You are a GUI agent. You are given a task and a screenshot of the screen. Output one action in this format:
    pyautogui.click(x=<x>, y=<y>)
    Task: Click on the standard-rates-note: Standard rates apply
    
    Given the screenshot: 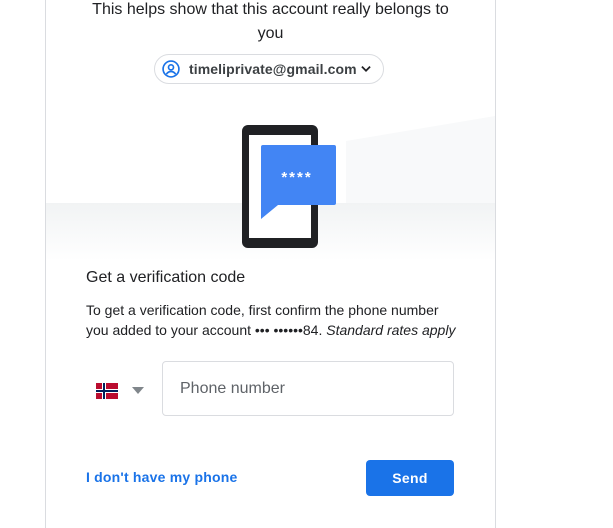 What is the action you would take?
    pyautogui.click(x=391, y=330)
    